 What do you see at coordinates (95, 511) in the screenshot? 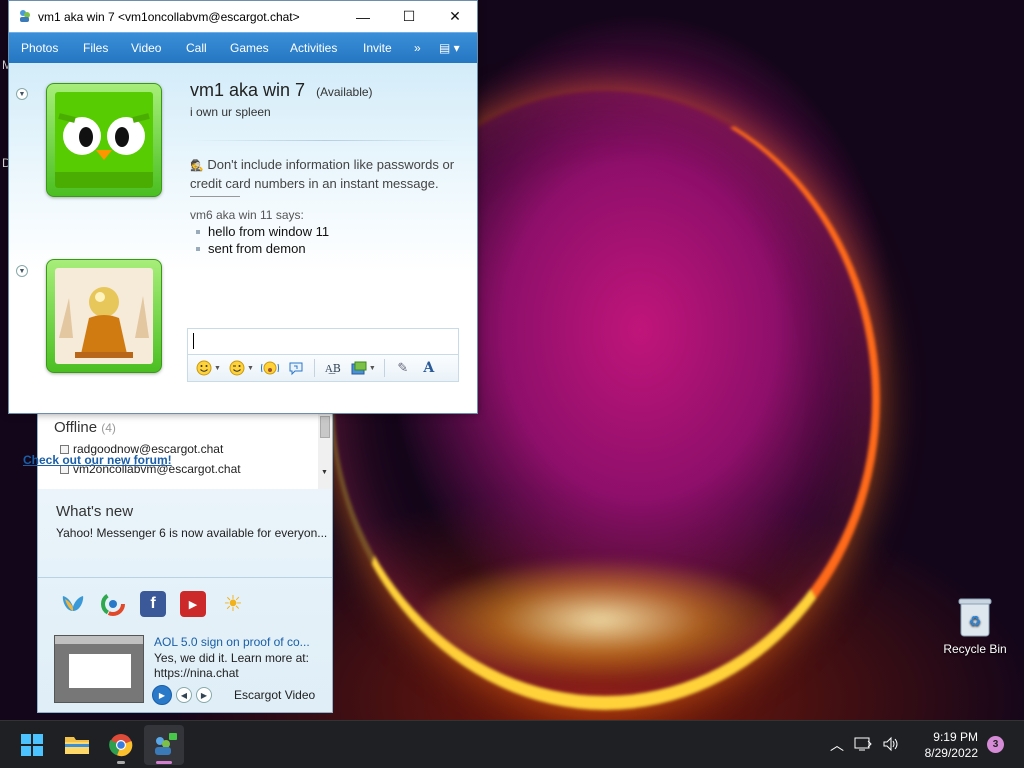
I see `whats-new-title: What's new` at bounding box center [95, 511].